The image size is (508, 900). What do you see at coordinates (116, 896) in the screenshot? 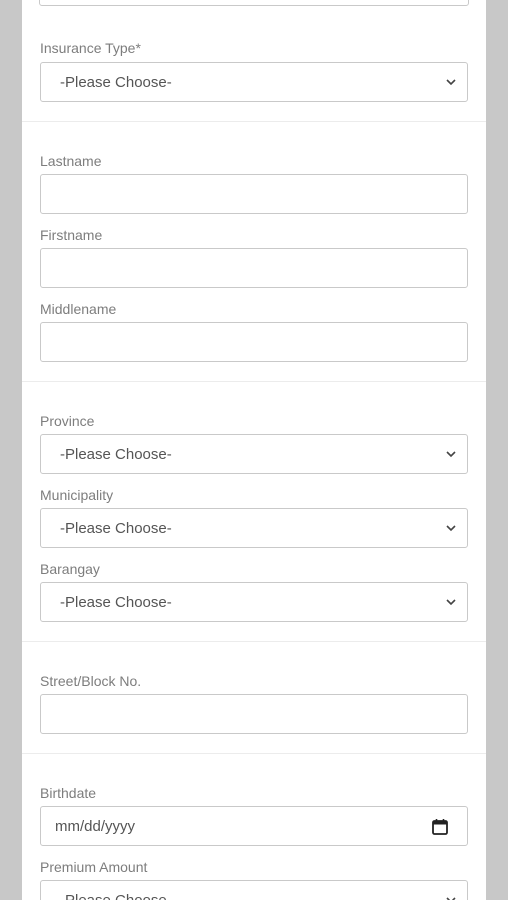
I see `premium-amount-value: -Please Choose-` at bounding box center [116, 896].